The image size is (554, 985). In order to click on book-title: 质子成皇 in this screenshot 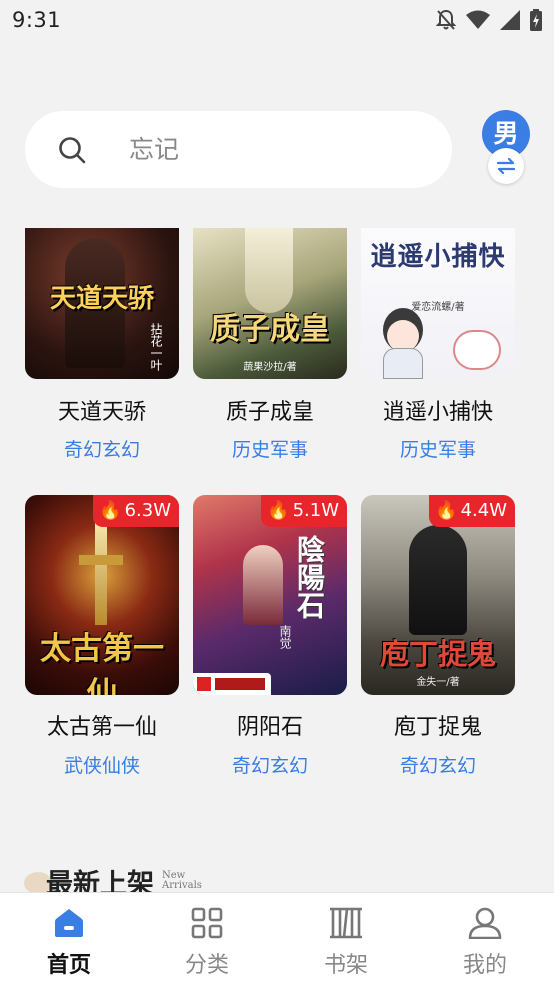, I will do `click(269, 412)`.